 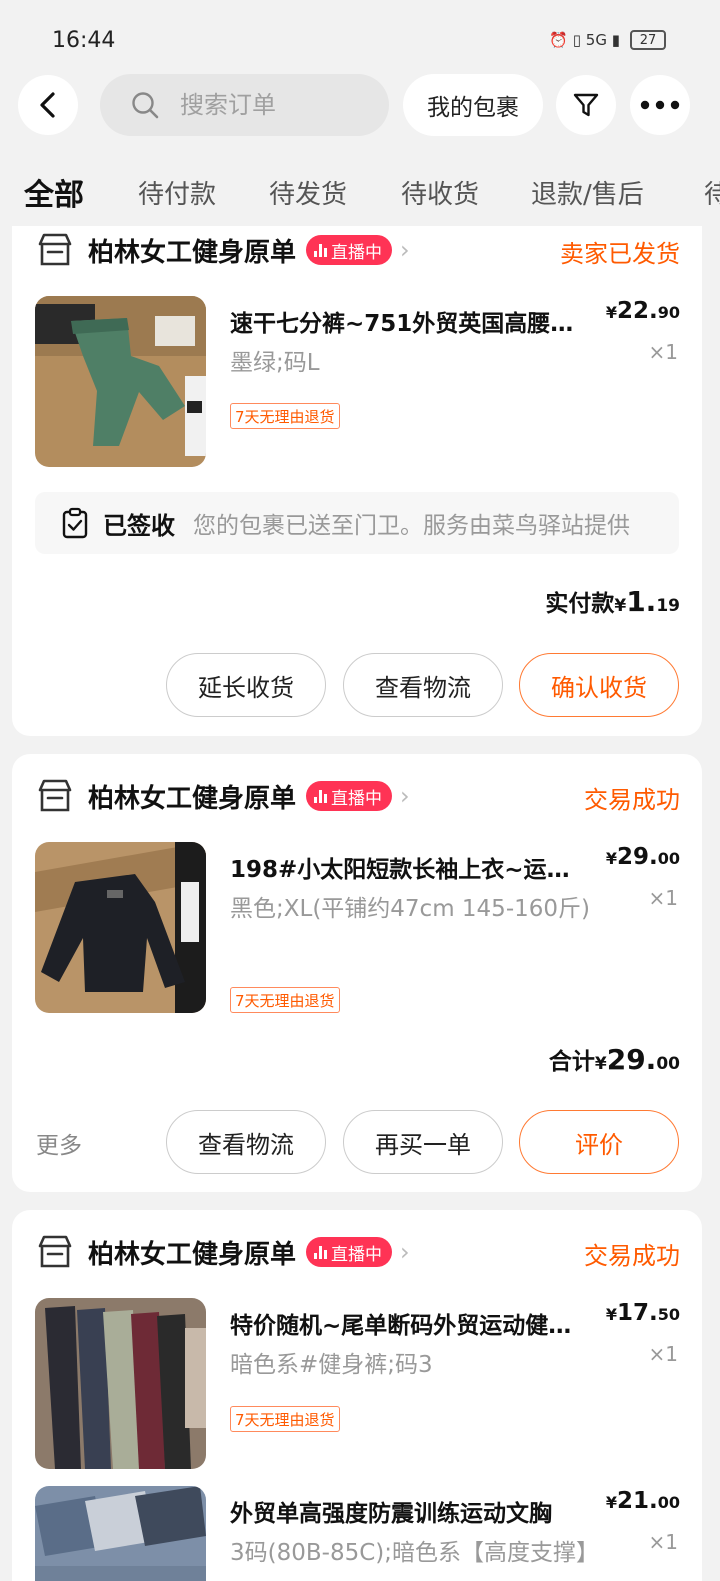 What do you see at coordinates (620, 254) in the screenshot?
I see `order-status: 卖家已发货` at bounding box center [620, 254].